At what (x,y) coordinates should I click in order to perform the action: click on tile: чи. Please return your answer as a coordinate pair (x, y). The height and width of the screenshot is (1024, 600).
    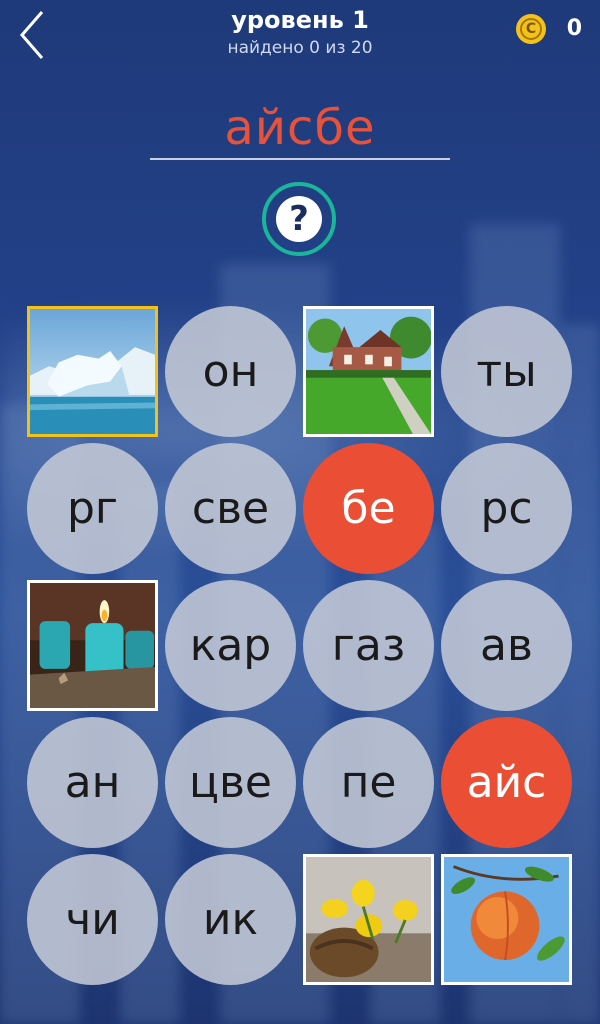
    Looking at the image, I should click on (92, 919).